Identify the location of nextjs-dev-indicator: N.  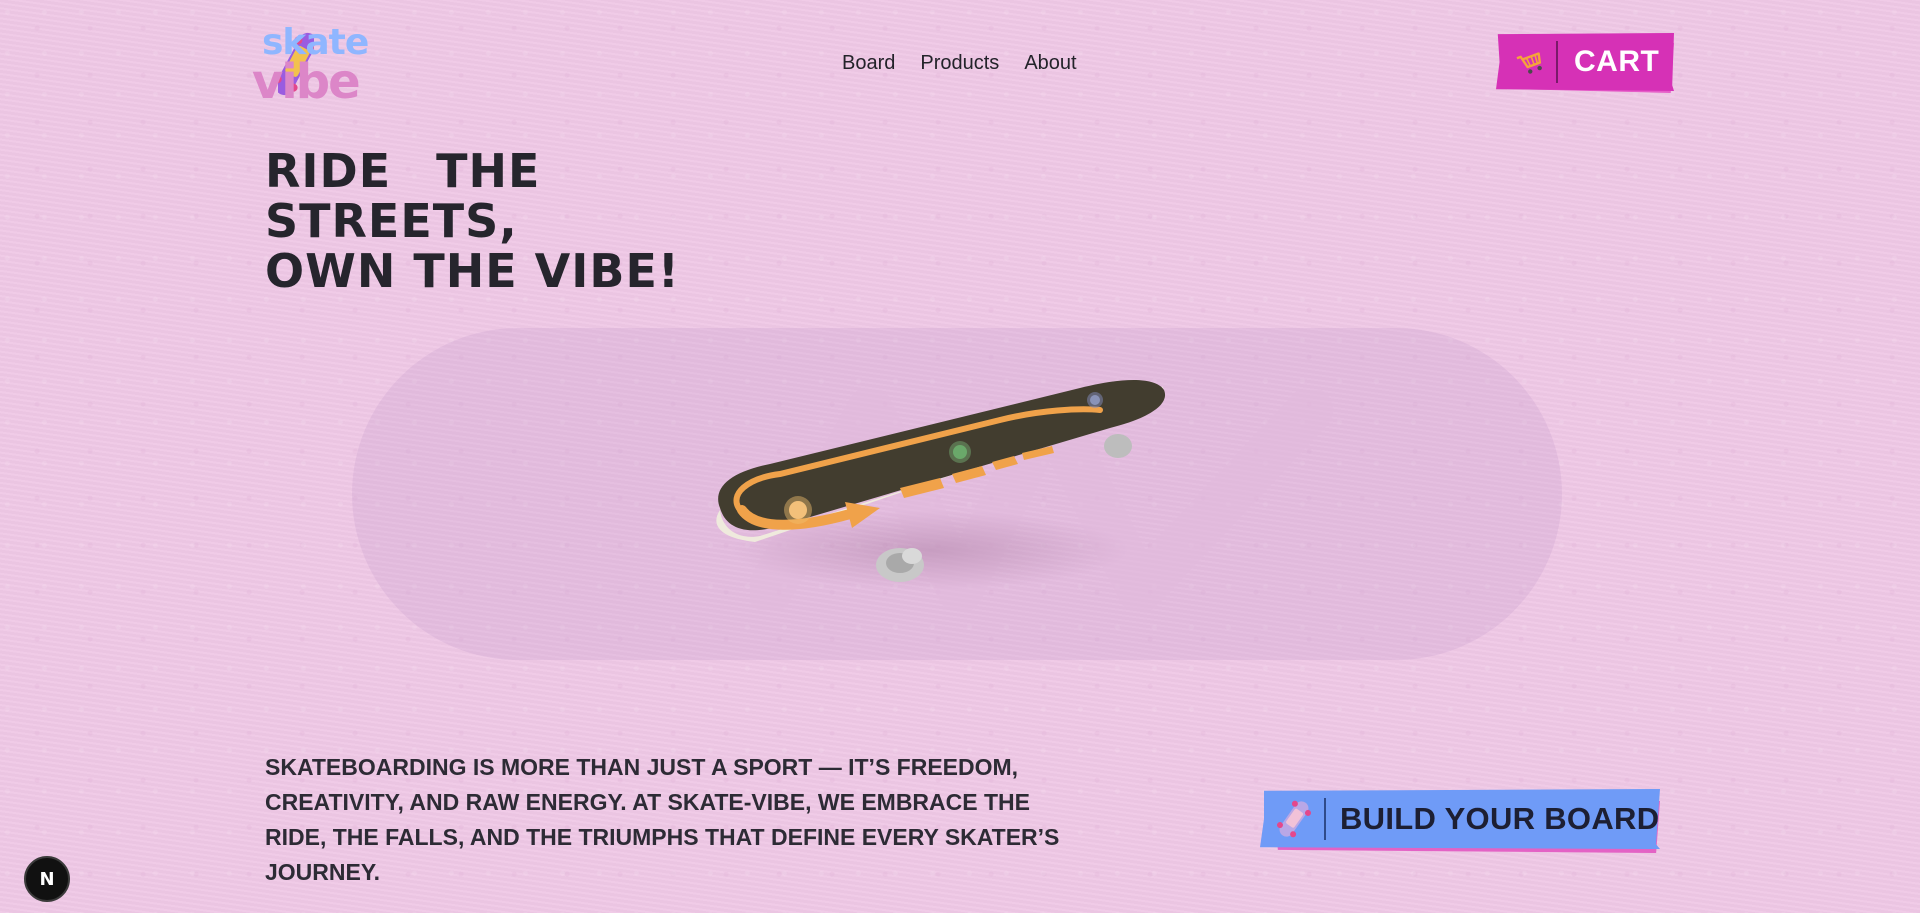
(47, 879).